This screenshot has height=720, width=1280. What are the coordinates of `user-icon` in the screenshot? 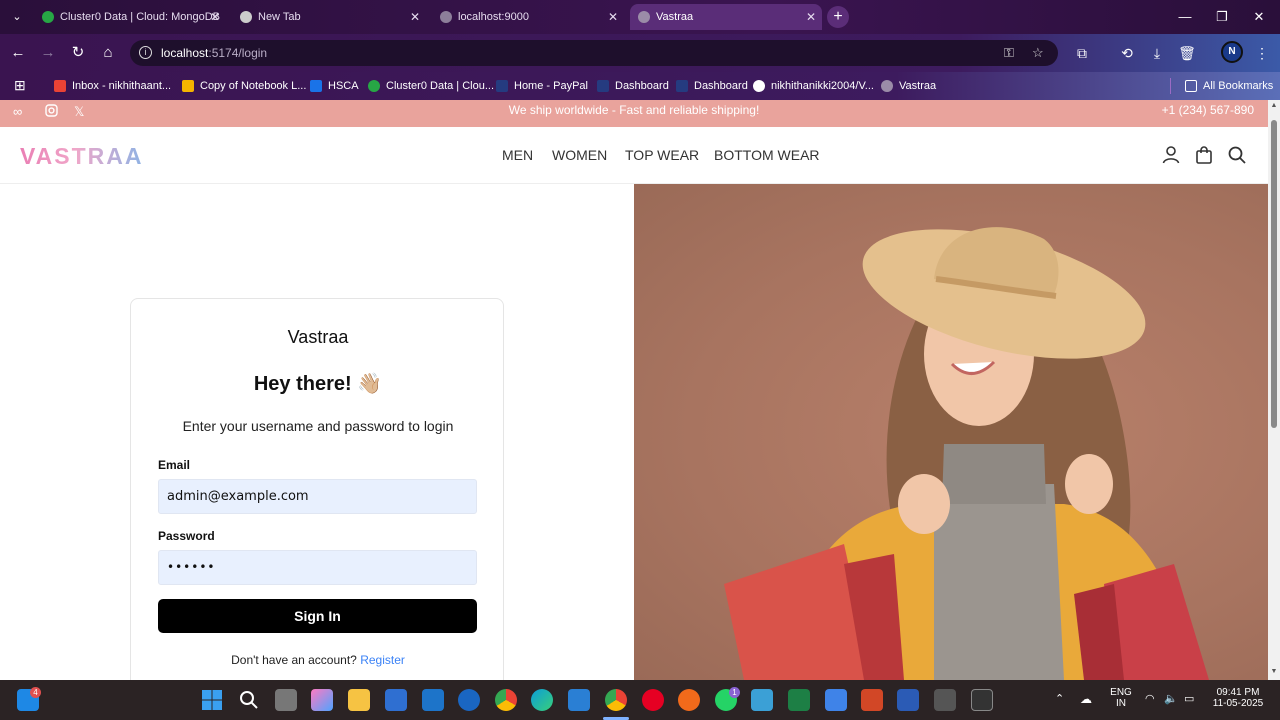 It's located at (1171, 155).